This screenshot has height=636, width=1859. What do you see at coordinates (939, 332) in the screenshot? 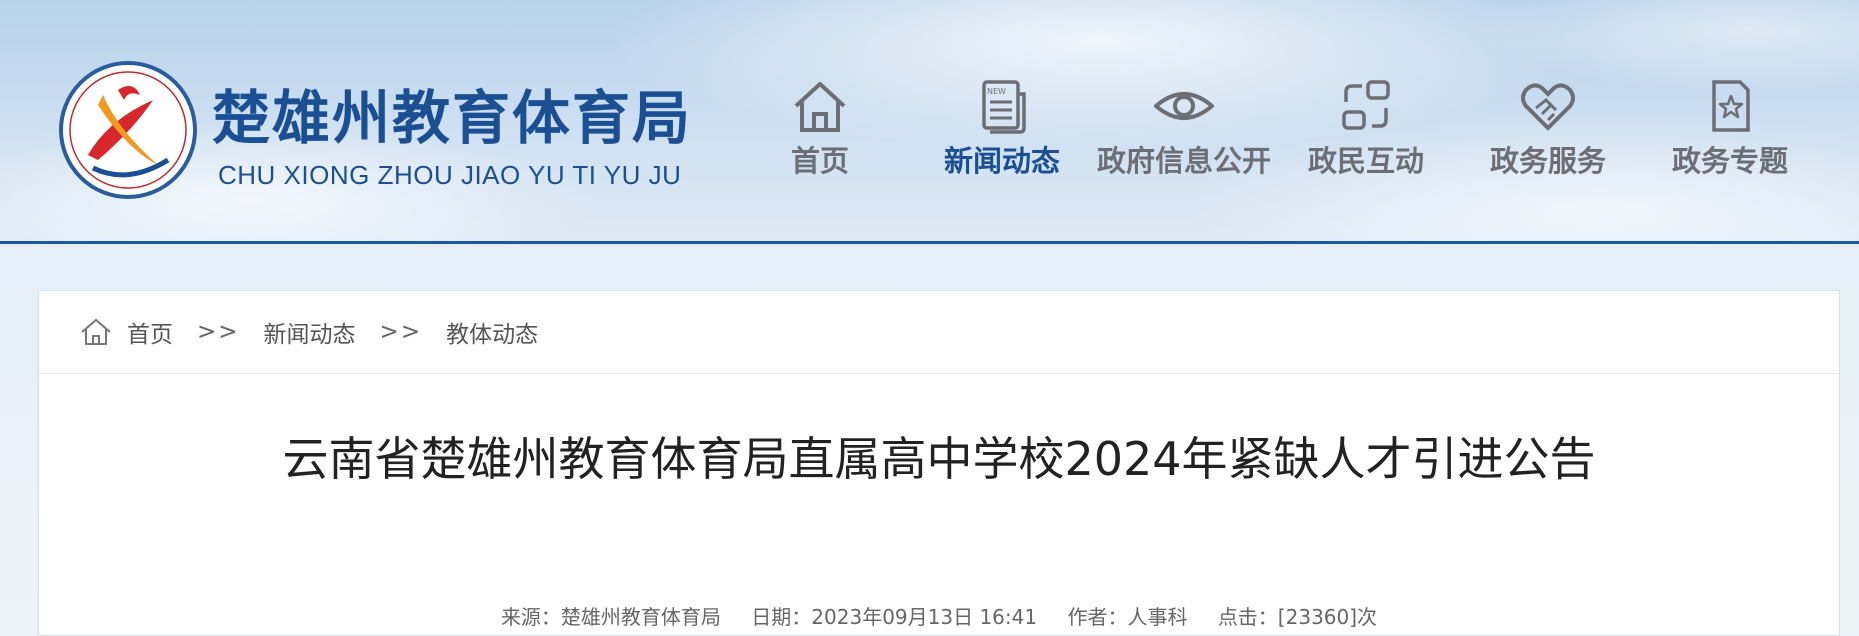
I see `breadcrumb: 首页 >> 新闻动态 >> 教体动态` at bounding box center [939, 332].